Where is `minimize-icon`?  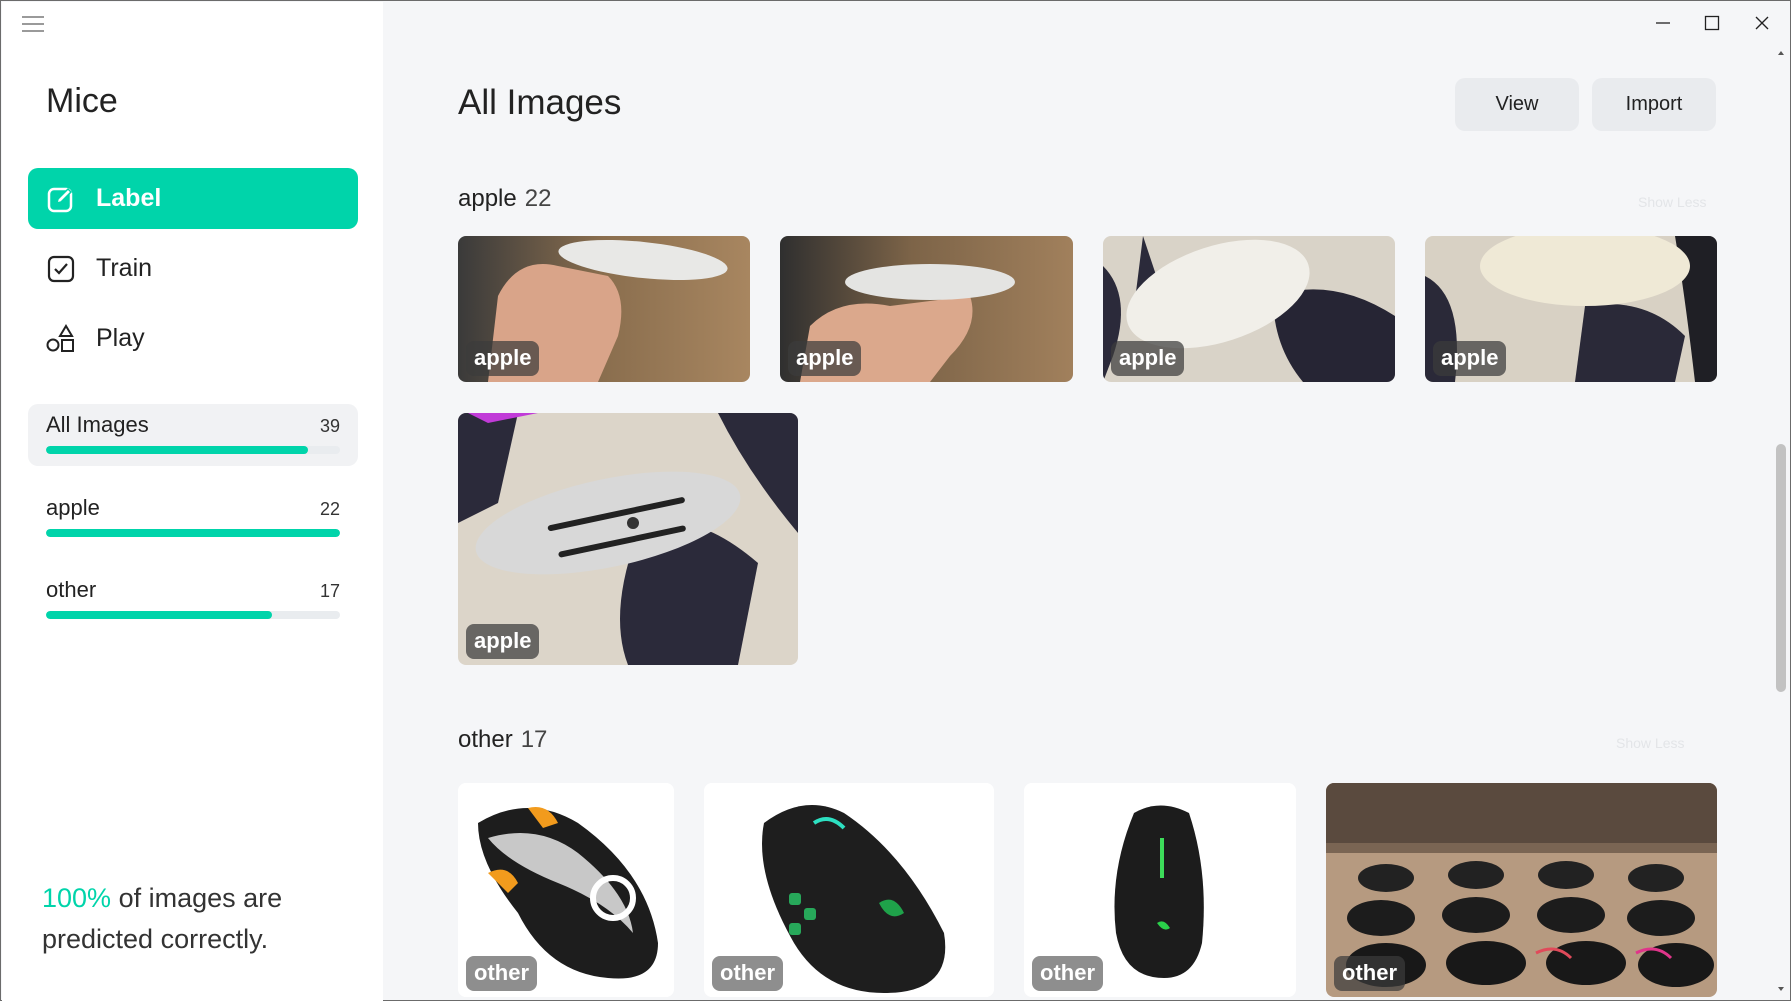
minimize-icon is located at coordinates (1663, 23).